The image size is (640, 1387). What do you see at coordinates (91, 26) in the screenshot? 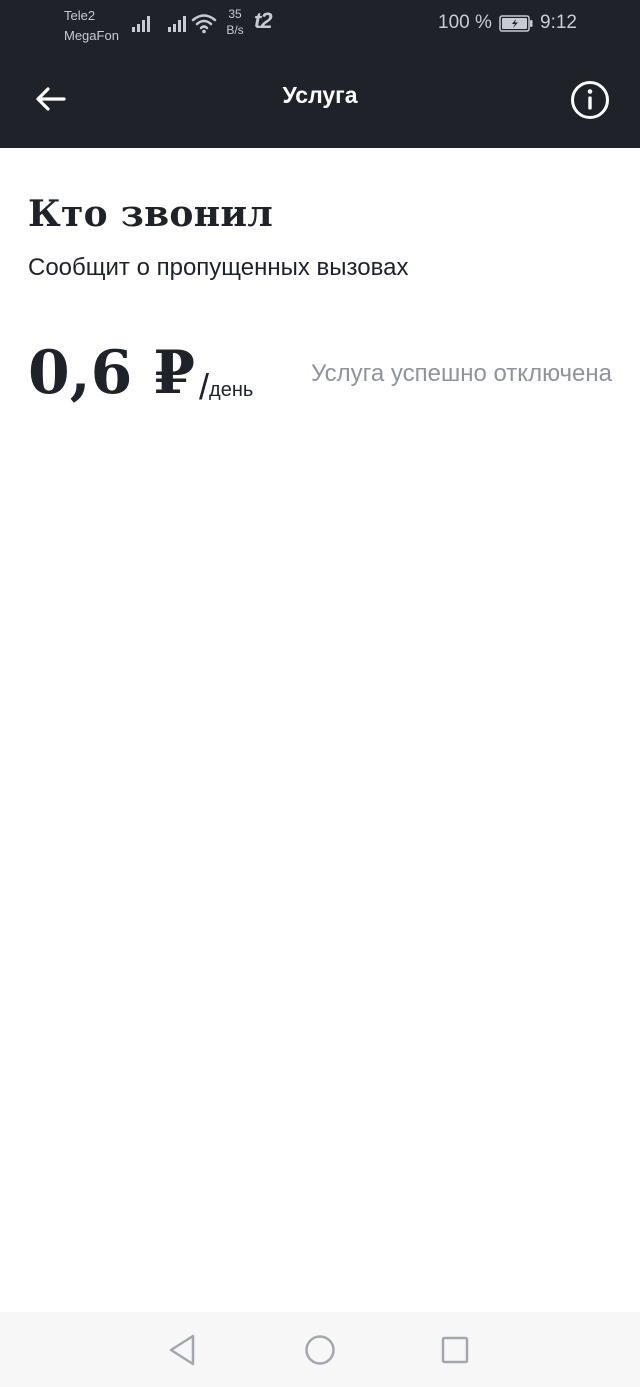
I see `carrier-names: Tele2 MegaFon` at bounding box center [91, 26].